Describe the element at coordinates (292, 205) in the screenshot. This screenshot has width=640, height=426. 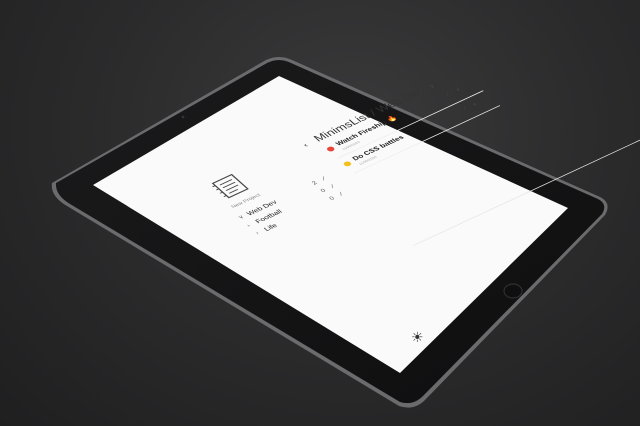
I see `project-list: ∨ Web Dev 2 ∕ › Football 0 ∕ › Life 0 ∕` at that location.